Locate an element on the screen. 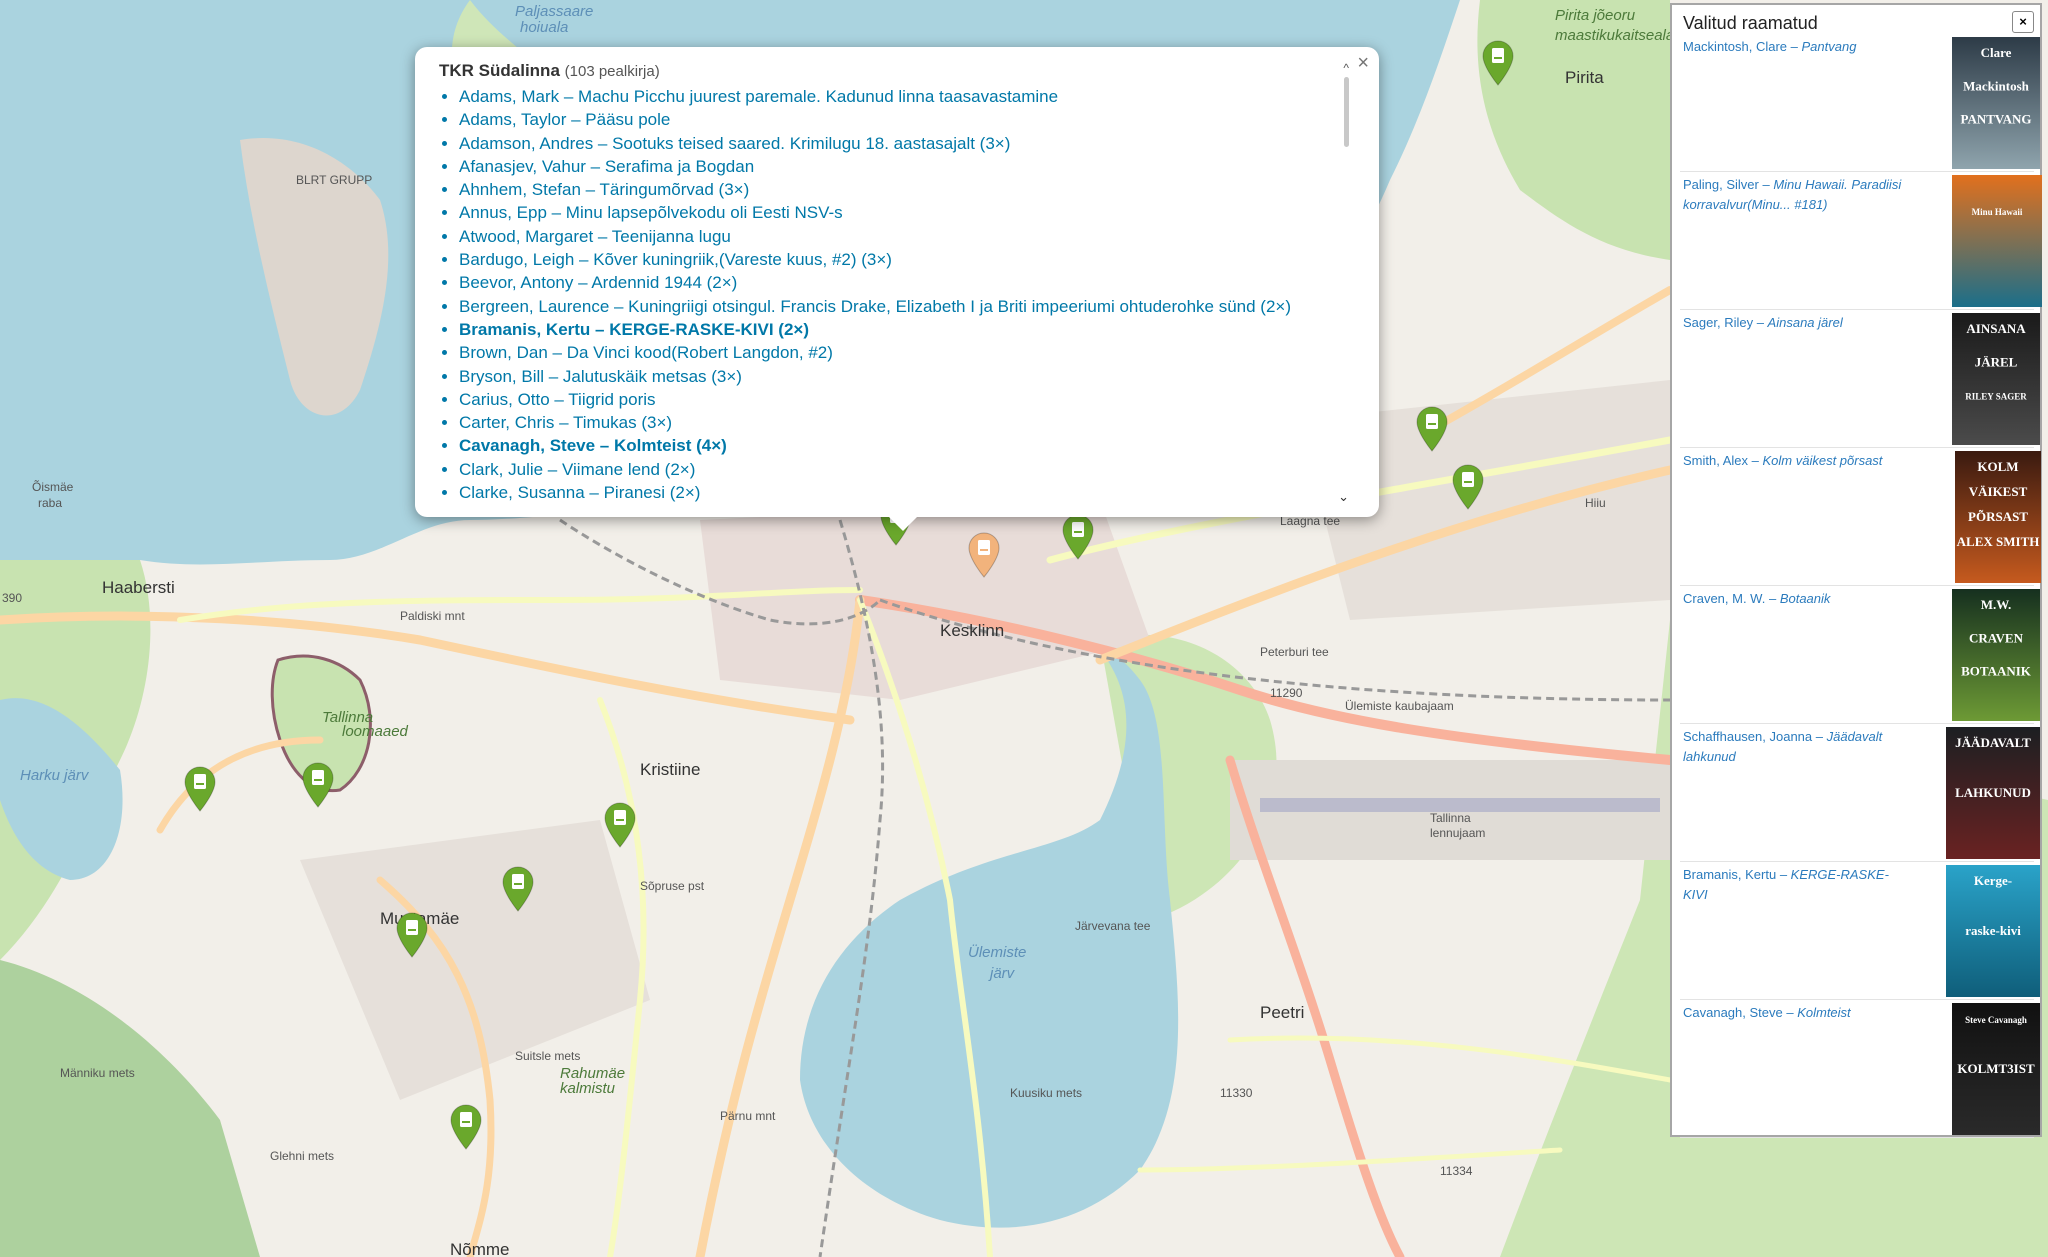  book-cover-image: JÄÄDAVALT LAHKUNUD is located at coordinates (1993, 793).